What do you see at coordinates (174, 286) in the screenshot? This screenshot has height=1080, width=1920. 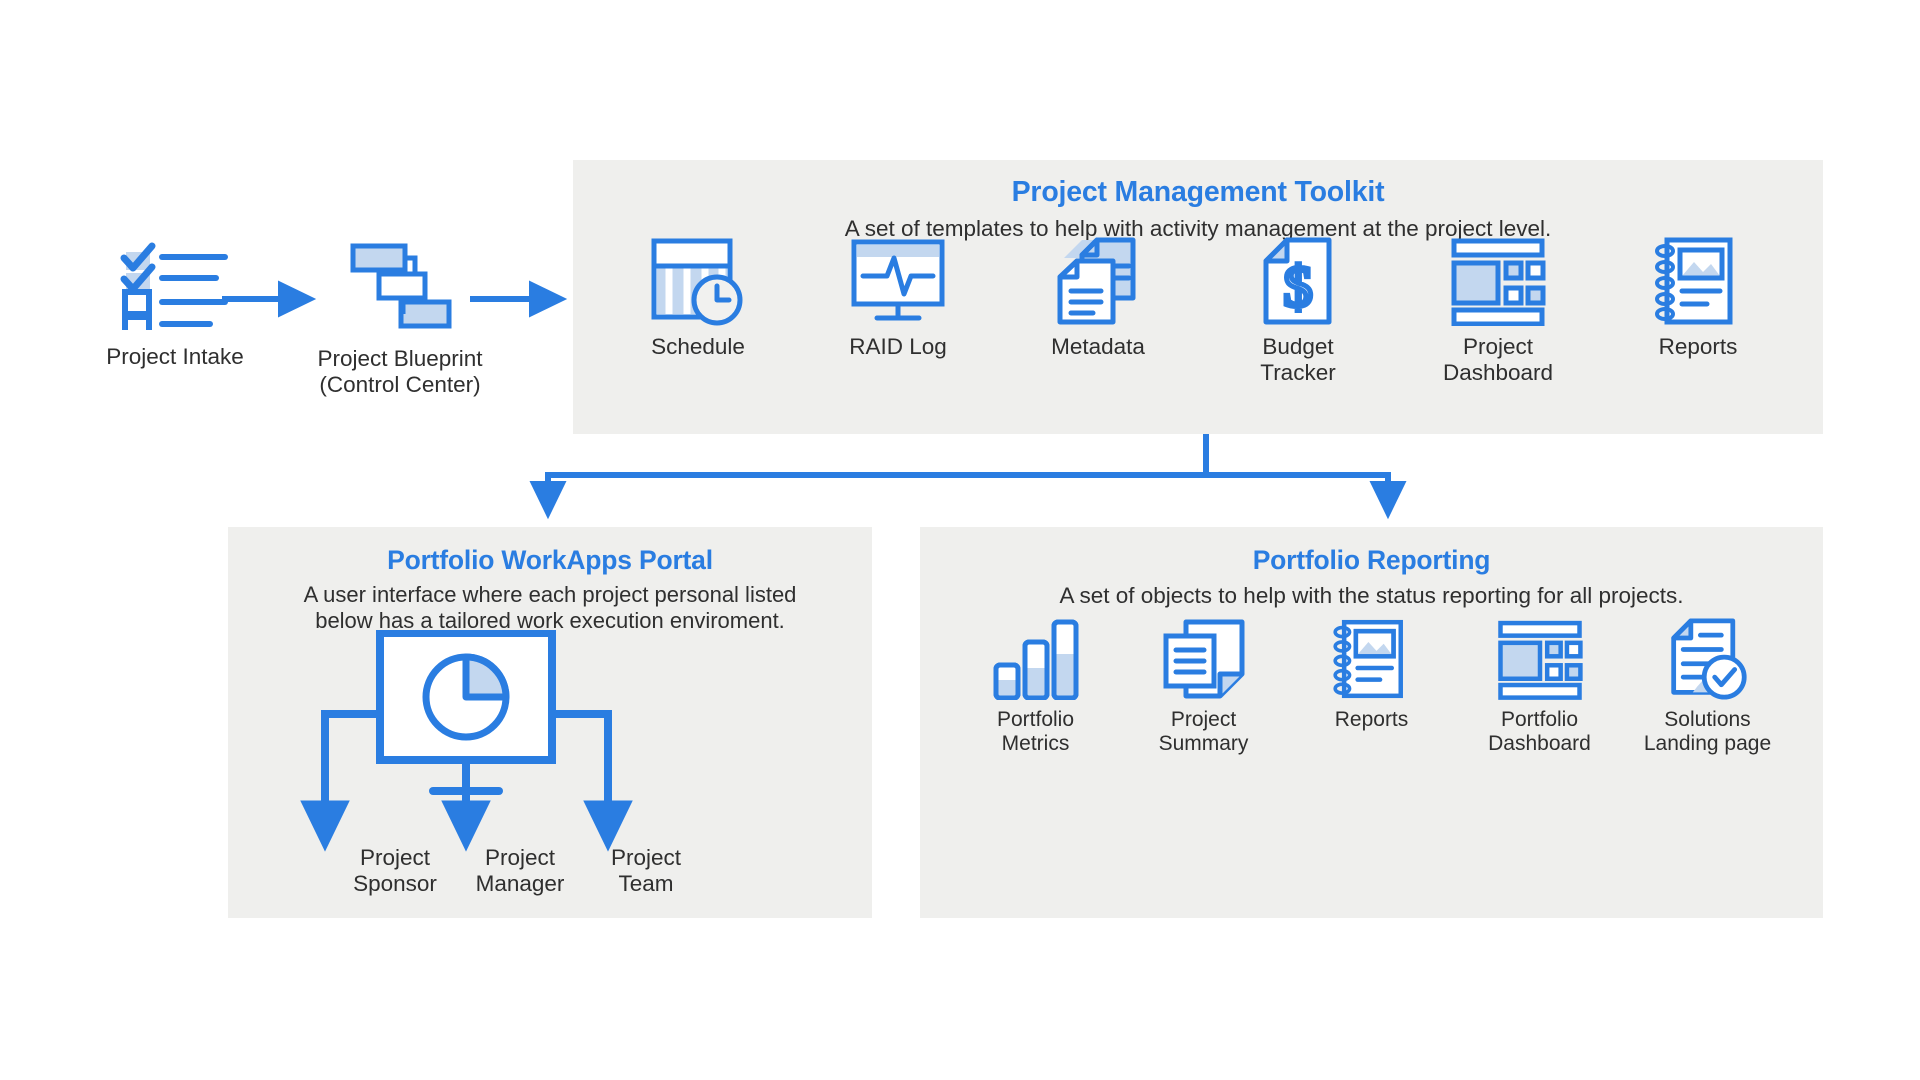 I see `checklist-icon` at bounding box center [174, 286].